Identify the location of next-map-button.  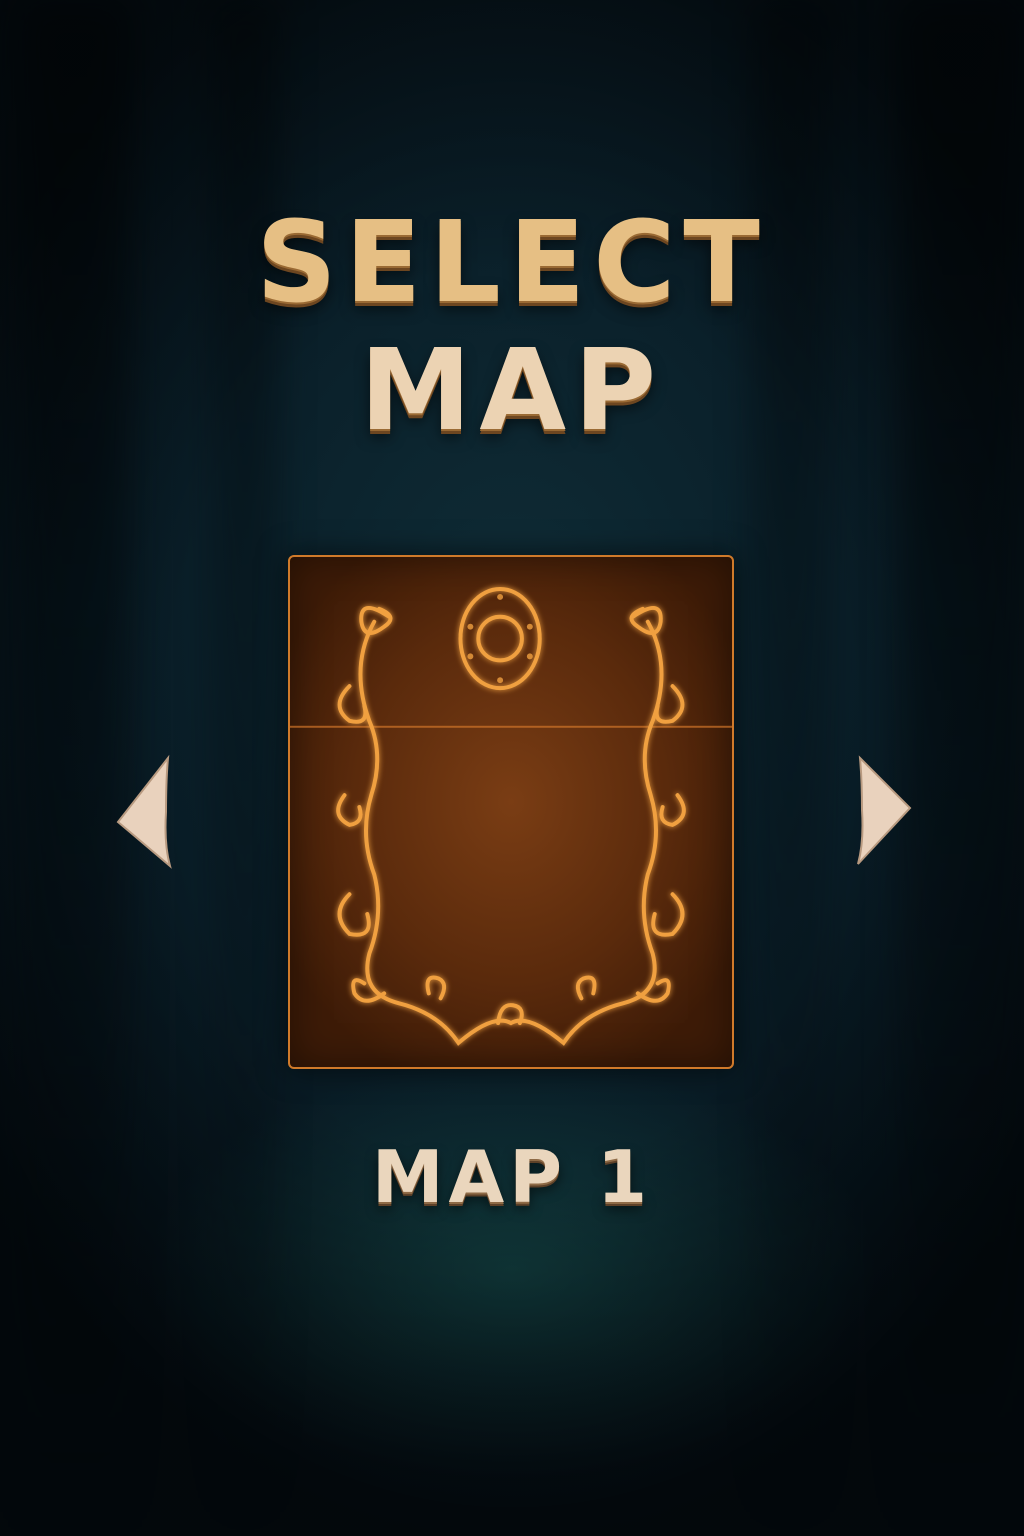
(881, 812).